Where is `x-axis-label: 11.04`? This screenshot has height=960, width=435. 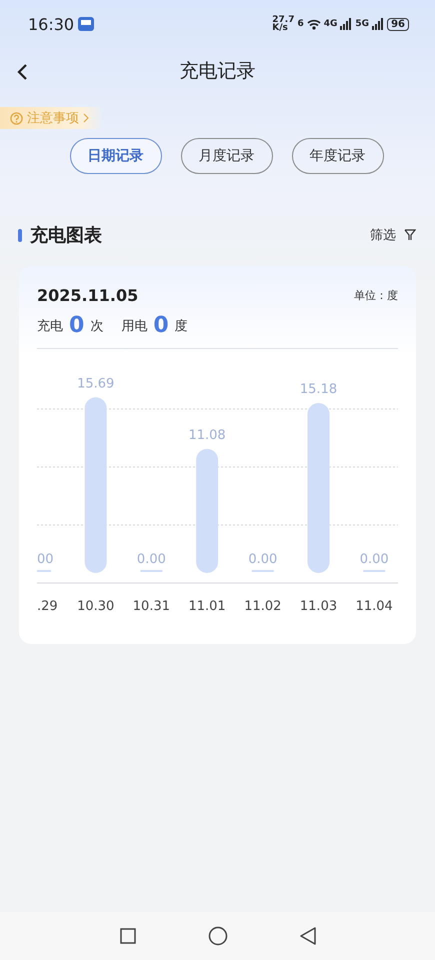 x-axis-label: 11.04 is located at coordinates (374, 606).